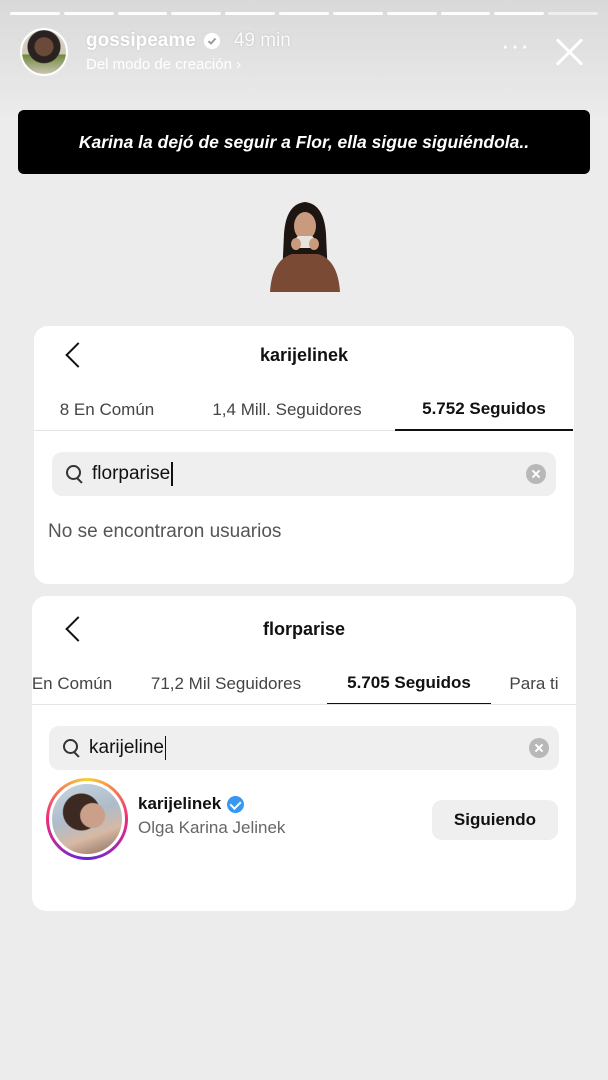 This screenshot has height=1080, width=608. I want to click on close-icon, so click(569, 51).